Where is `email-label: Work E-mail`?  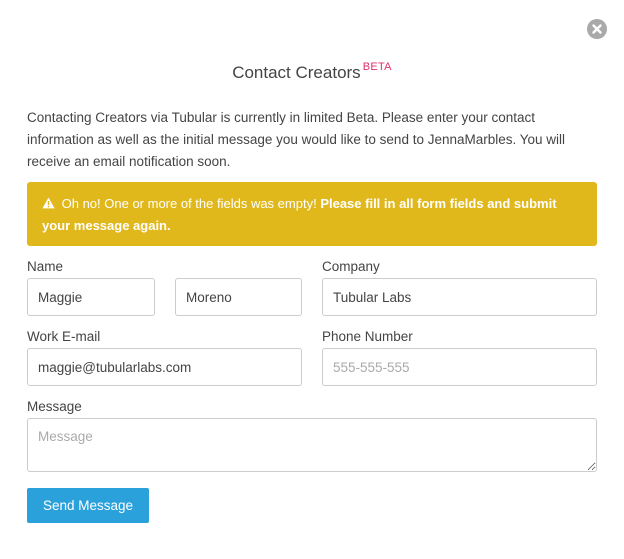
email-label: Work E-mail is located at coordinates (64, 336).